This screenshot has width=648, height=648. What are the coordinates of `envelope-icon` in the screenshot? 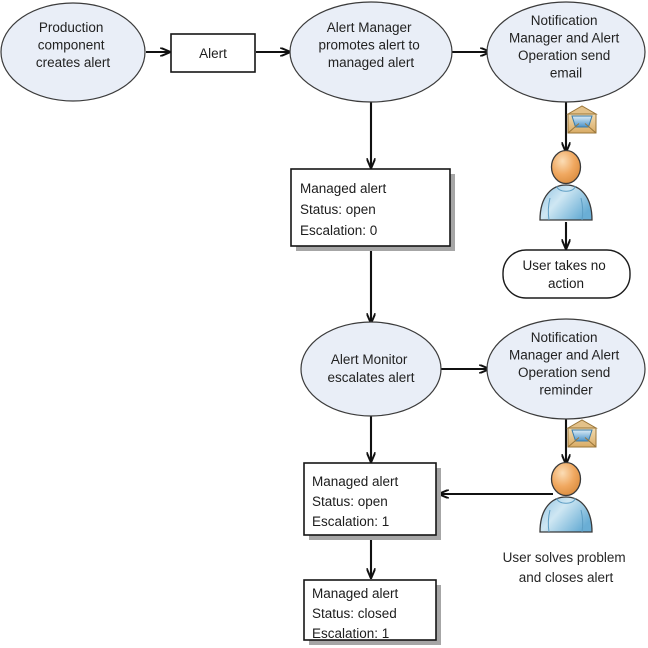 It's located at (582, 119).